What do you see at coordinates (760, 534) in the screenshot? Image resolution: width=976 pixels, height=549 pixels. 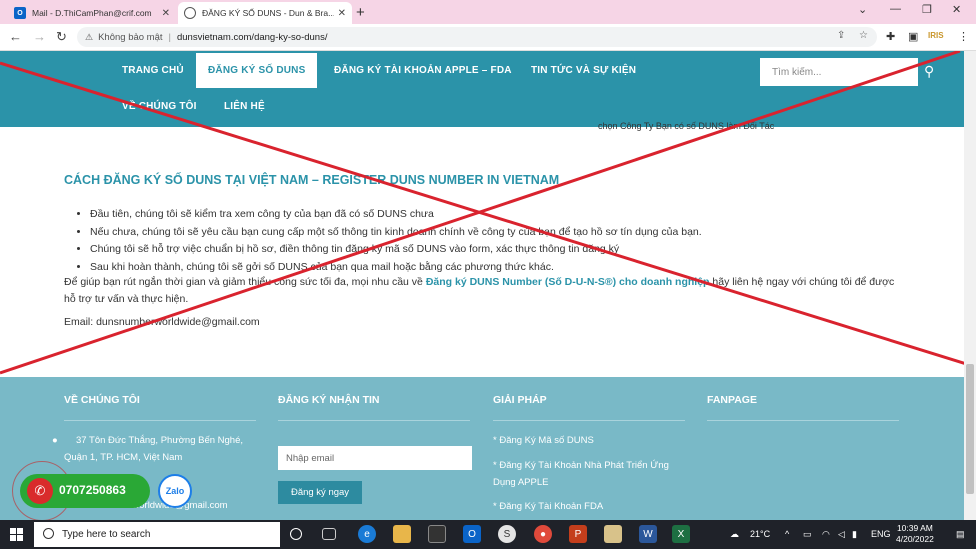 I see `temperature: 21°C` at bounding box center [760, 534].